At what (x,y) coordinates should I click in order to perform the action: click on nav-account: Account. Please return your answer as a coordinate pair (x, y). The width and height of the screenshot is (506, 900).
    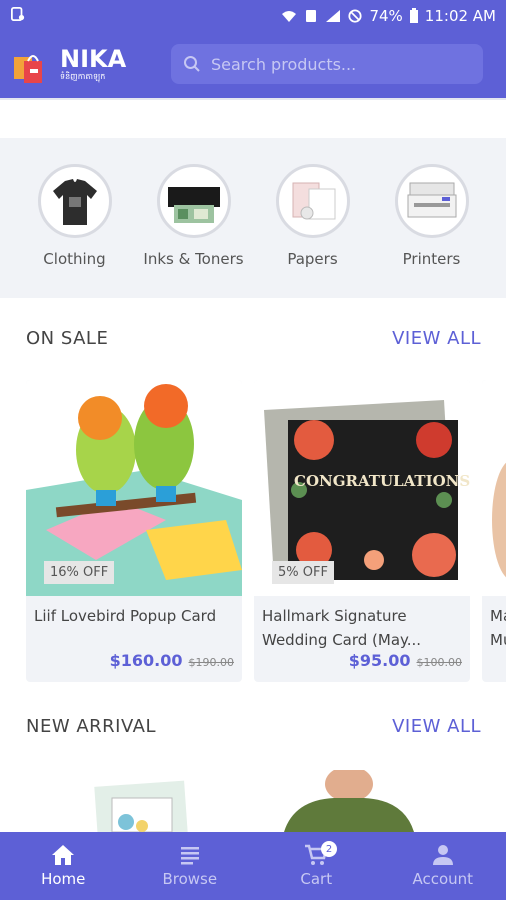
    Looking at the image, I should click on (443, 866).